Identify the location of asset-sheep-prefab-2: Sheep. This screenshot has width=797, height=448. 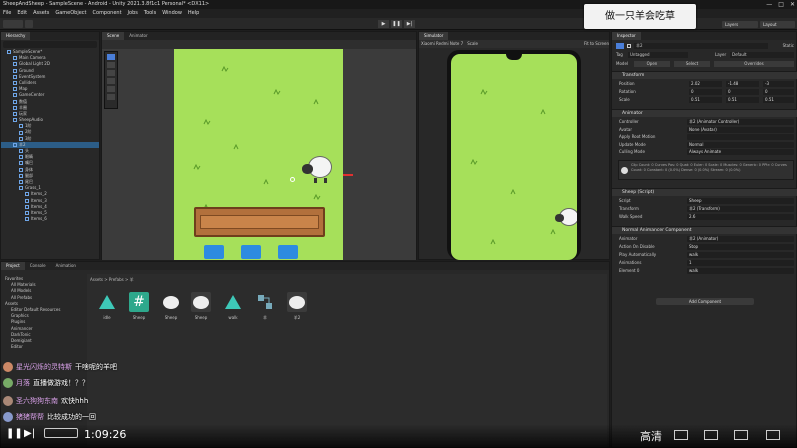
(201, 306).